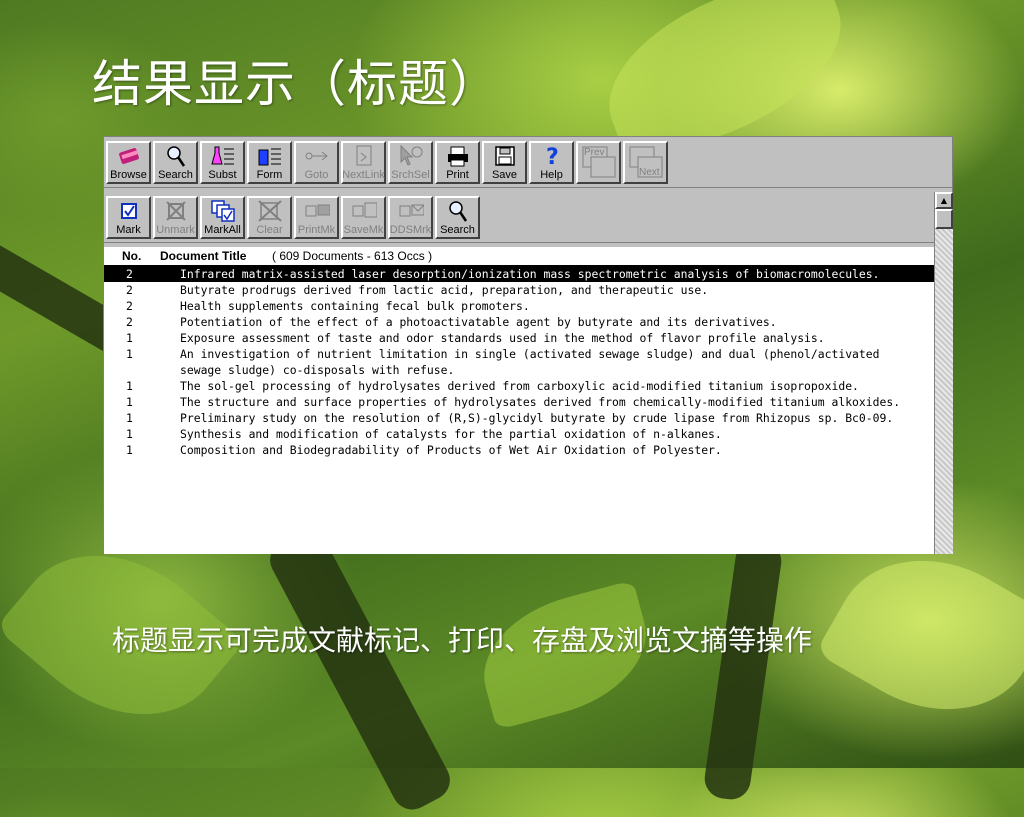 This screenshot has width=1024, height=817. What do you see at coordinates (458, 156) in the screenshot?
I see `printer-icon` at bounding box center [458, 156].